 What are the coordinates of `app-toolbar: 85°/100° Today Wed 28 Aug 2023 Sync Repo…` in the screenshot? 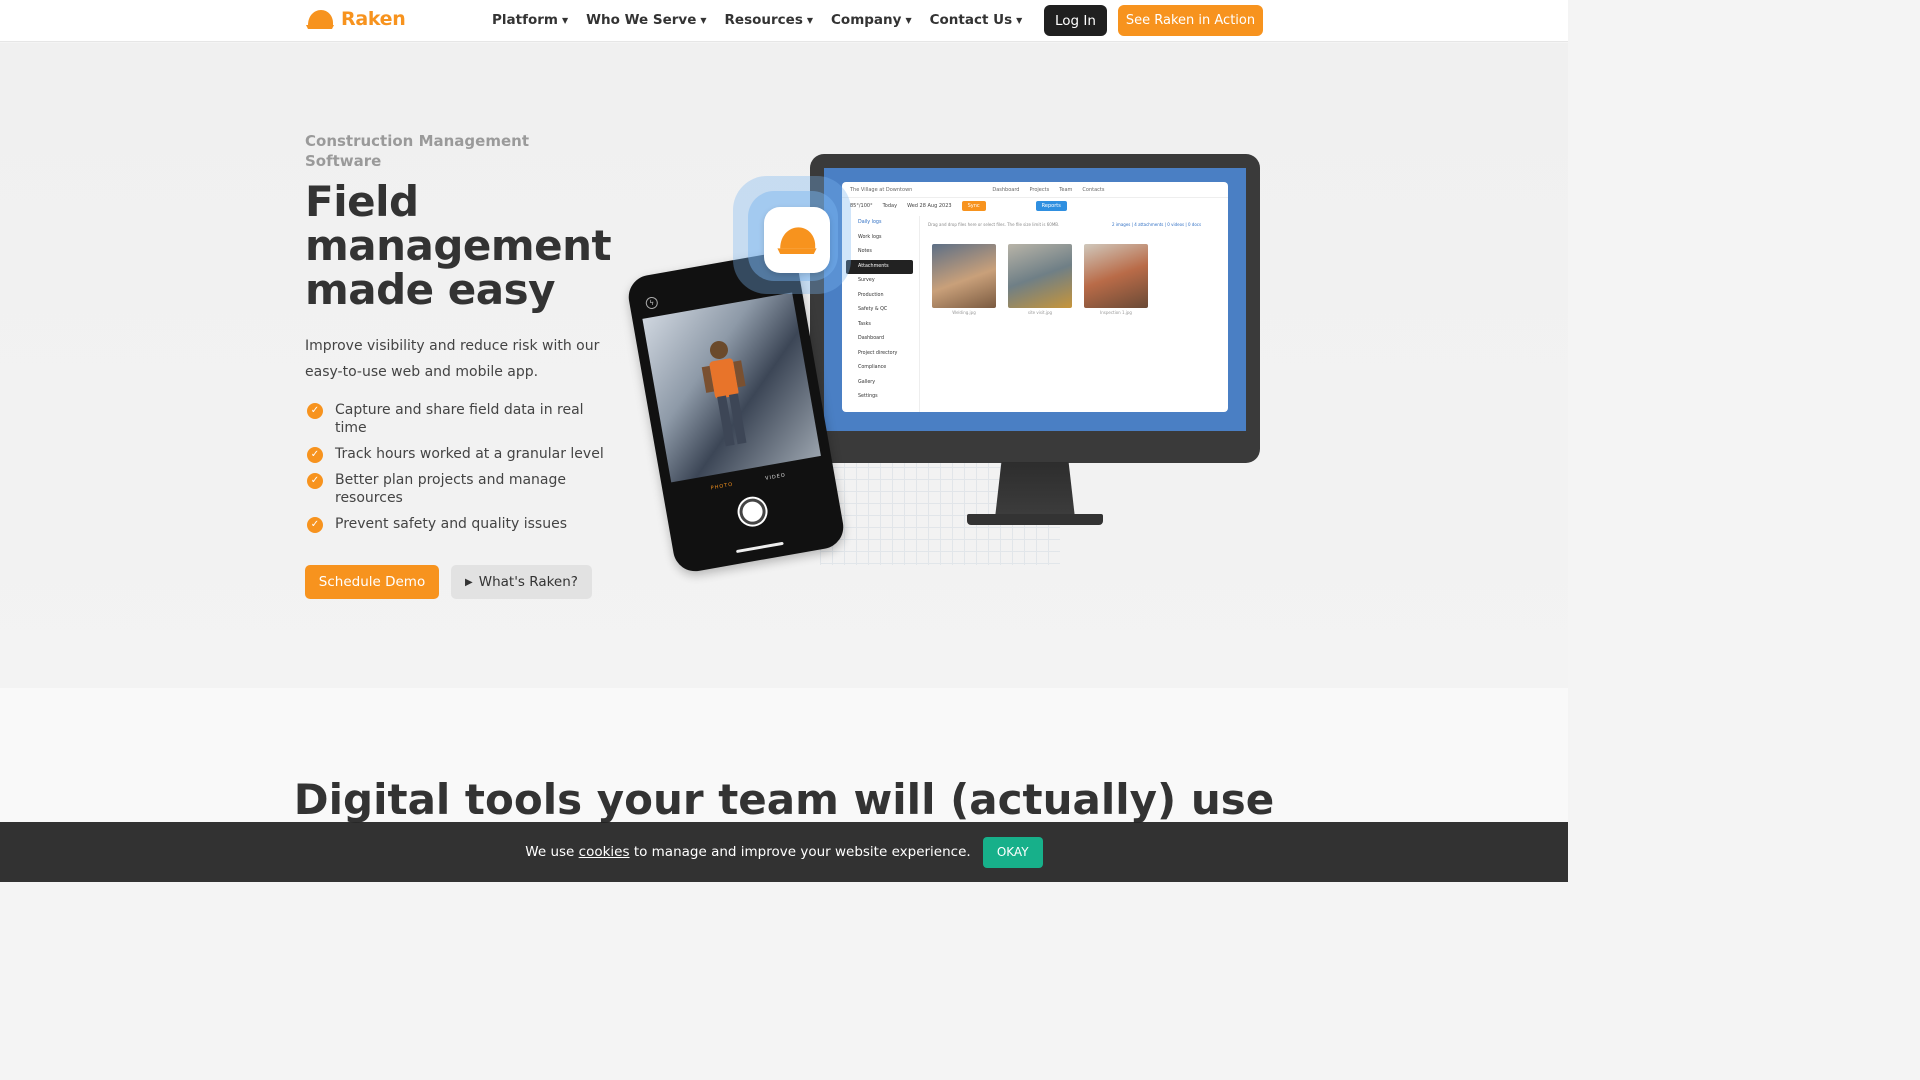 It's located at (1035, 206).